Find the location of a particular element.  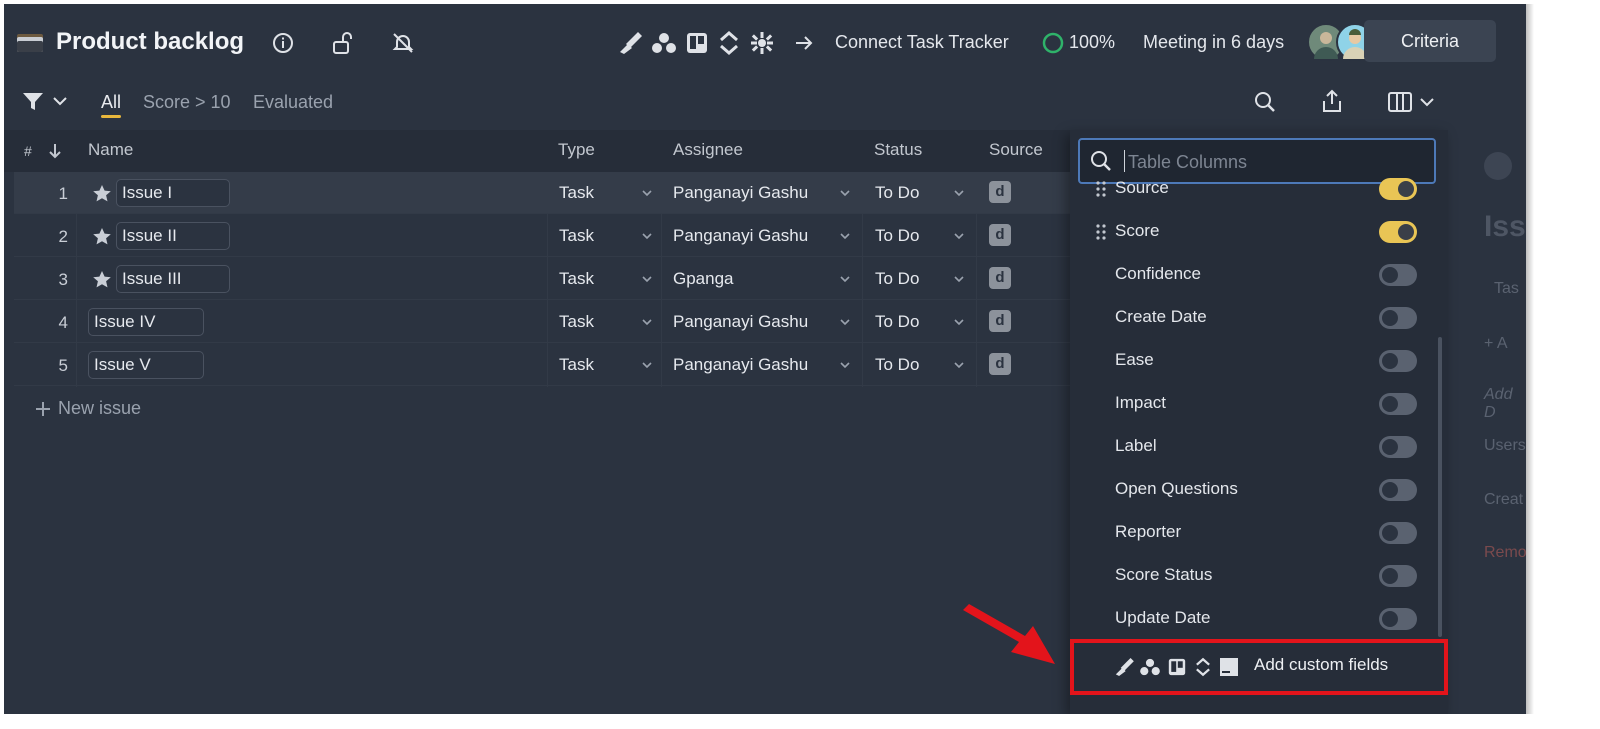

column-option: Source is located at coordinates (1259, 189).